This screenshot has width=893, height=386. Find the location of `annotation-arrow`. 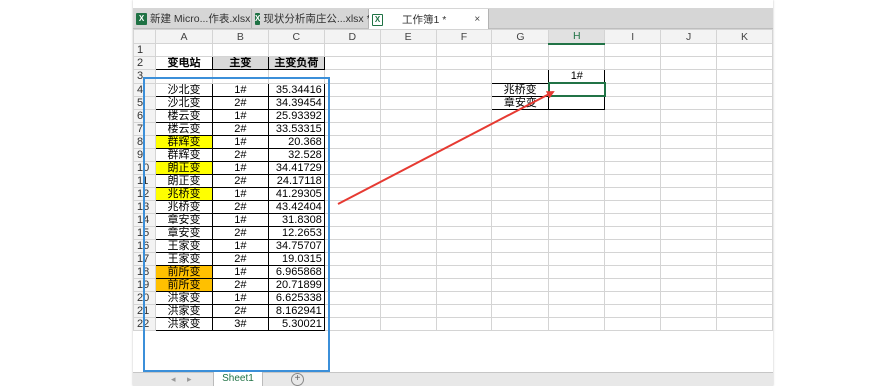

annotation-arrow is located at coordinates (446, 148).